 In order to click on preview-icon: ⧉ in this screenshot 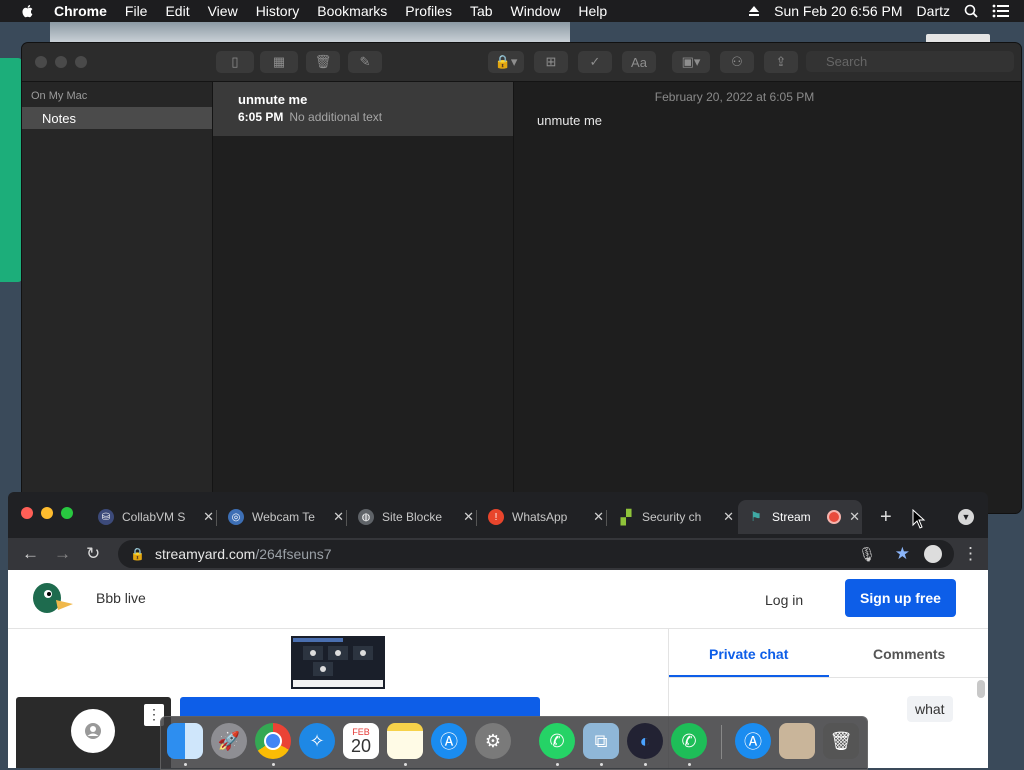, I will do `click(601, 741)`.